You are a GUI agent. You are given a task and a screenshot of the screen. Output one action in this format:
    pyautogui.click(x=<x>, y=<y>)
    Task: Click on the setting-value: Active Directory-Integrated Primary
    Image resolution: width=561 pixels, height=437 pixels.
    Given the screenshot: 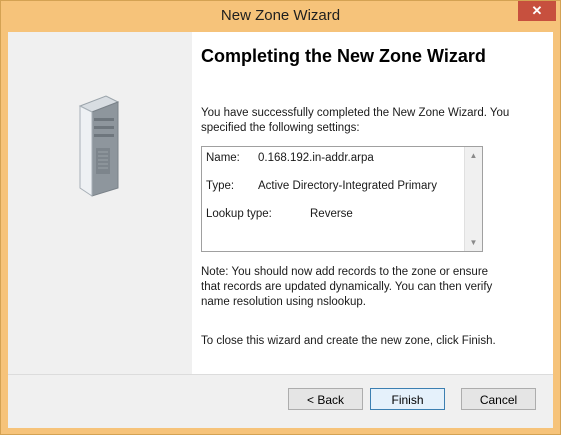 What is the action you would take?
    pyautogui.click(x=347, y=186)
    